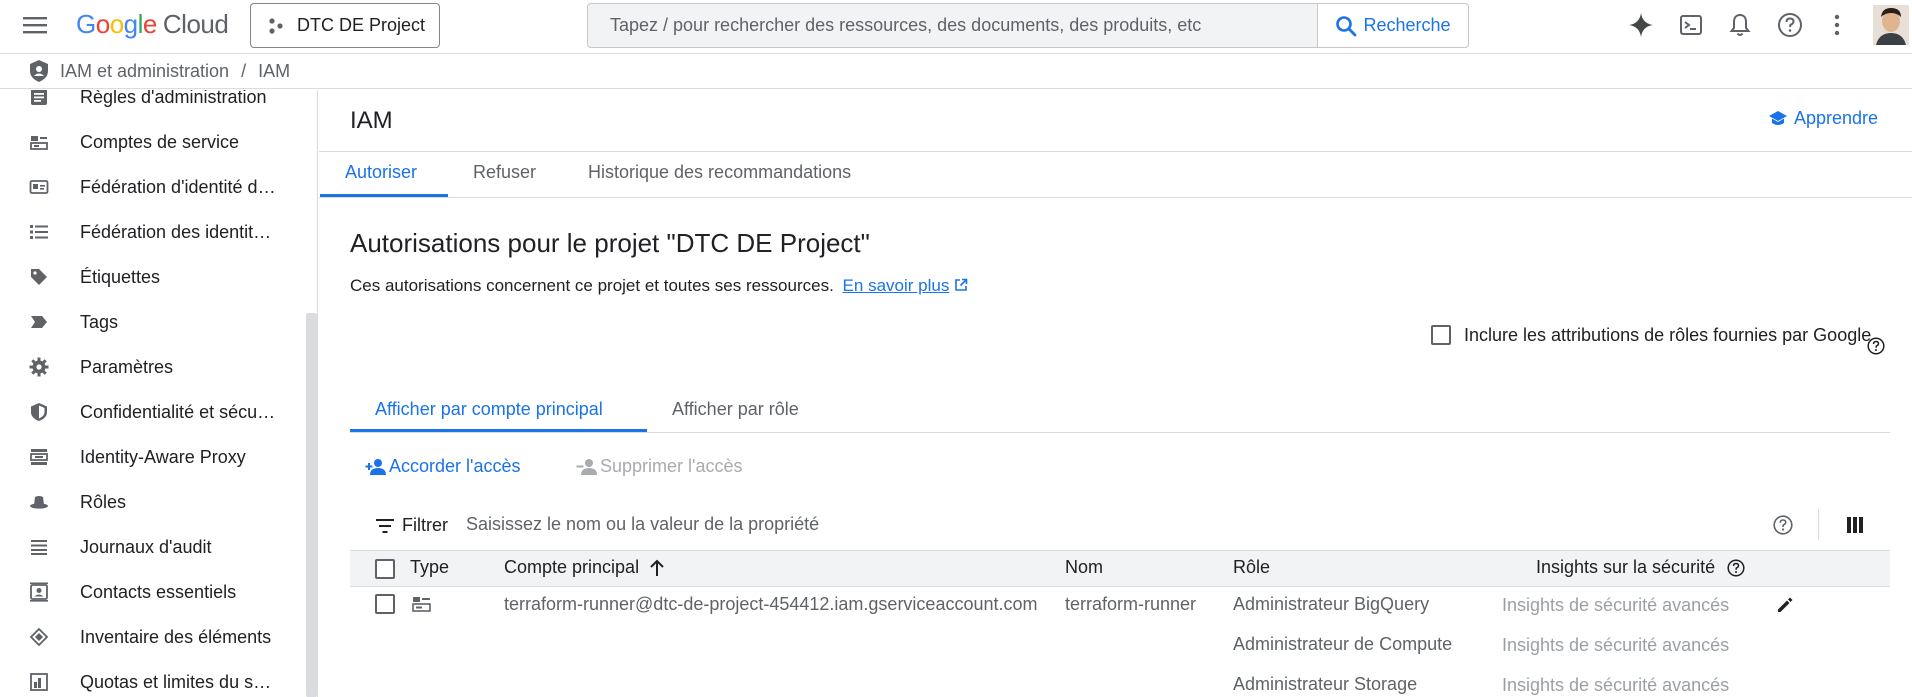  I want to click on sidebar-item-identity-aware-proxy: Identity-Aware Proxy, so click(152, 457).